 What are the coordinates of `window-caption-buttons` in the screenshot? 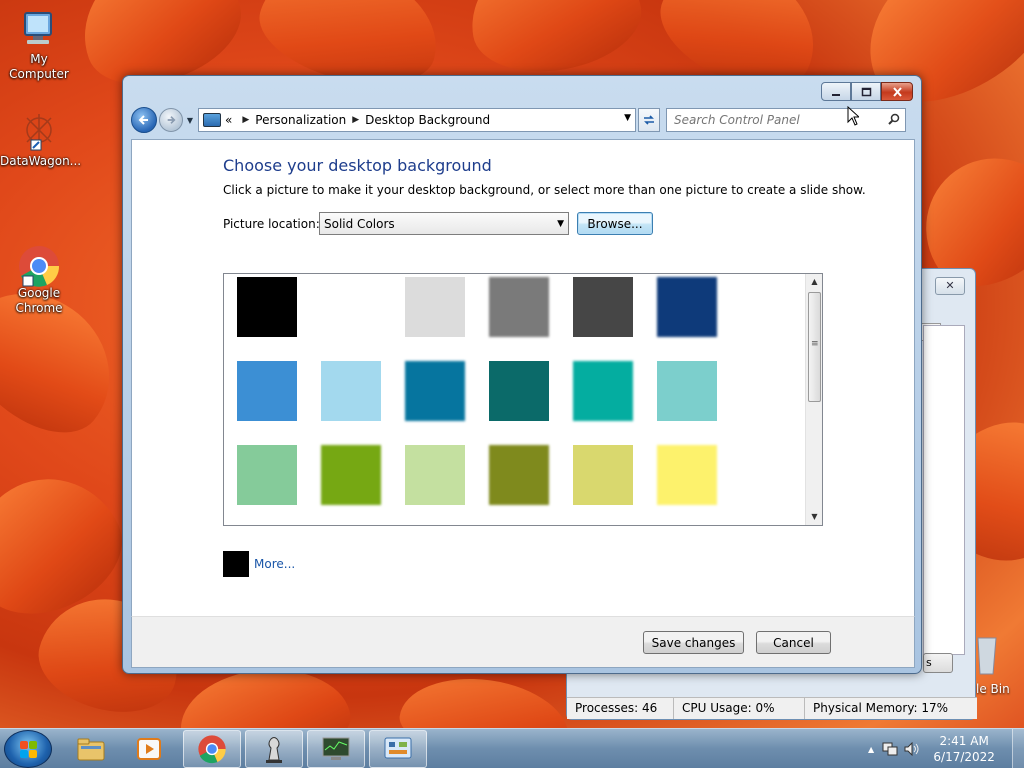 It's located at (867, 91).